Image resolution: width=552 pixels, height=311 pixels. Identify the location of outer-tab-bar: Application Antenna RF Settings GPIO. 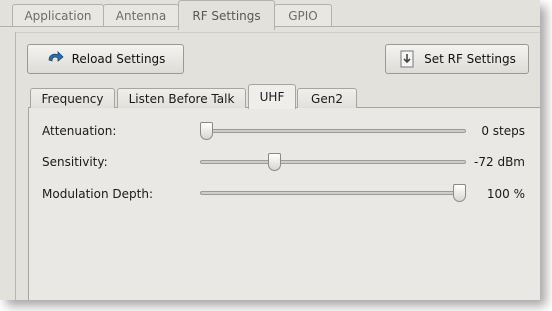
(270, 15).